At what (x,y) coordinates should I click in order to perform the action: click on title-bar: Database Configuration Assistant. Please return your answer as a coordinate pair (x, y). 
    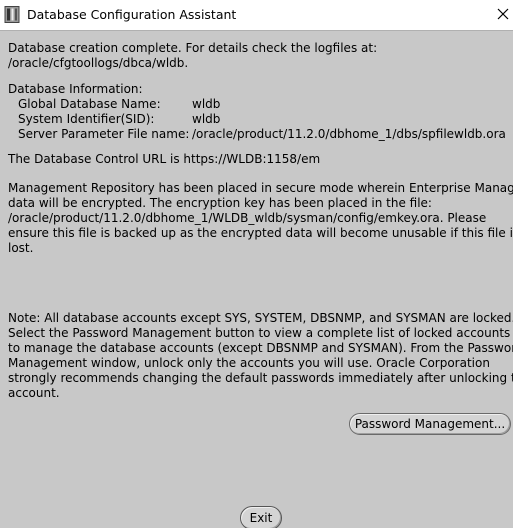
    Looking at the image, I should click on (256, 15).